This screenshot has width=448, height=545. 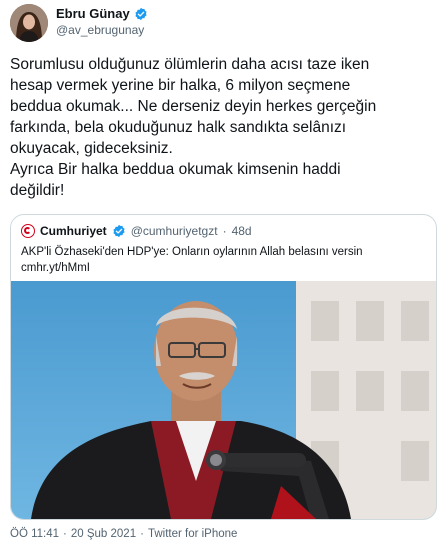 I want to click on cumhuriyet-logo-icon, so click(x=28, y=231).